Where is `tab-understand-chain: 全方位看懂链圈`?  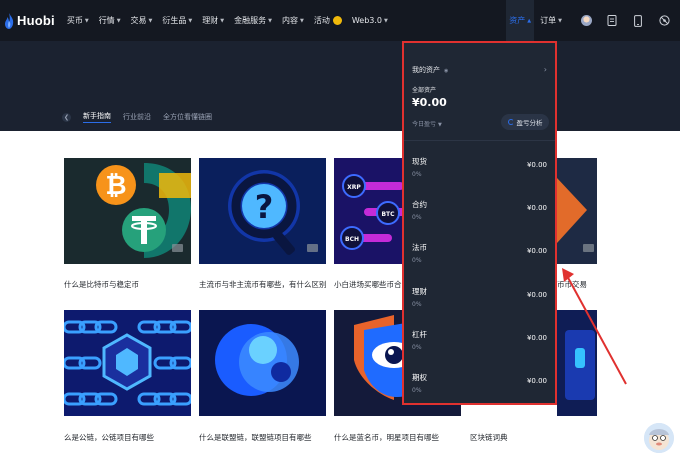
tab-understand-chain: 全方位看懂链圈 is located at coordinates (187, 117).